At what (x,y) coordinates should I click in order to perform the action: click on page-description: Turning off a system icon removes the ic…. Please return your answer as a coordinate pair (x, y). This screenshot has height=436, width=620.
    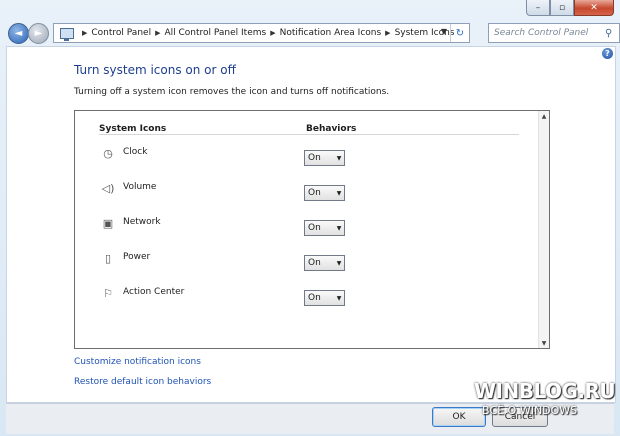
    Looking at the image, I should click on (232, 92).